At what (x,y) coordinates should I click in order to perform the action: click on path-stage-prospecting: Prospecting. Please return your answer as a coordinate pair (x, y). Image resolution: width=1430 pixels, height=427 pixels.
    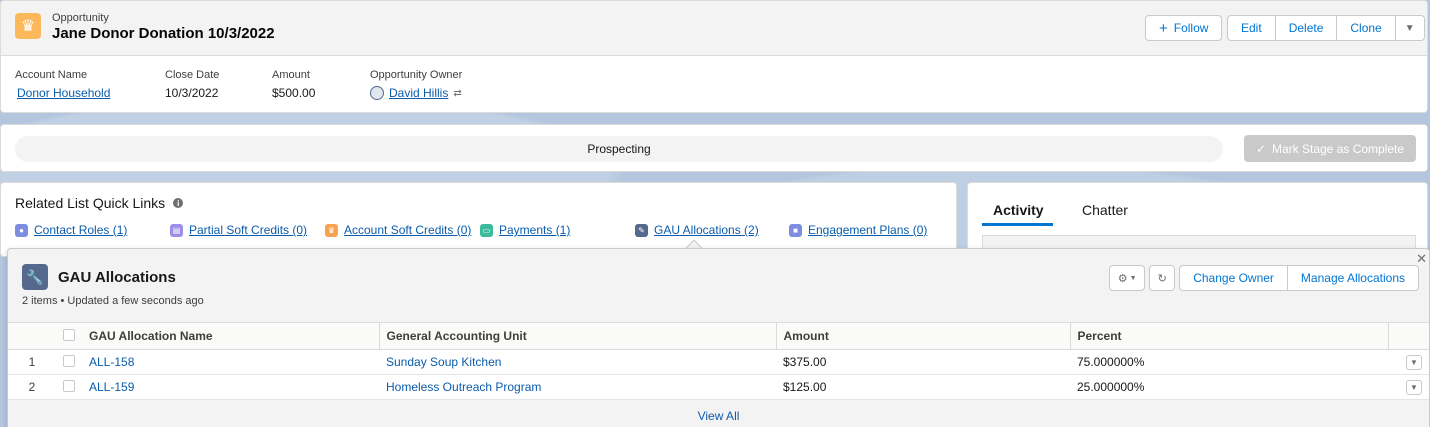
    Looking at the image, I should click on (619, 149).